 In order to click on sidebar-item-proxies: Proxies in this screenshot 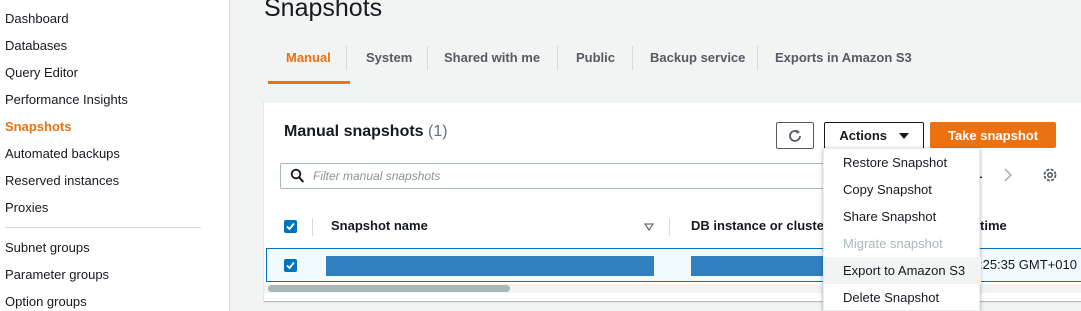, I will do `click(26, 207)`.